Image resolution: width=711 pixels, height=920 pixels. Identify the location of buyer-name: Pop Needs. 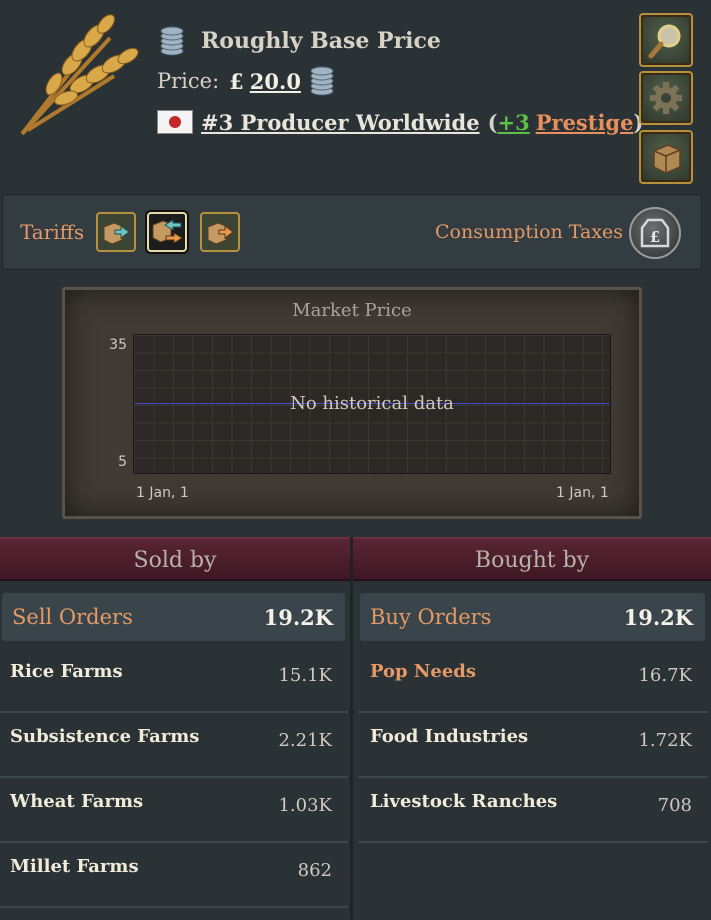
(423, 671).